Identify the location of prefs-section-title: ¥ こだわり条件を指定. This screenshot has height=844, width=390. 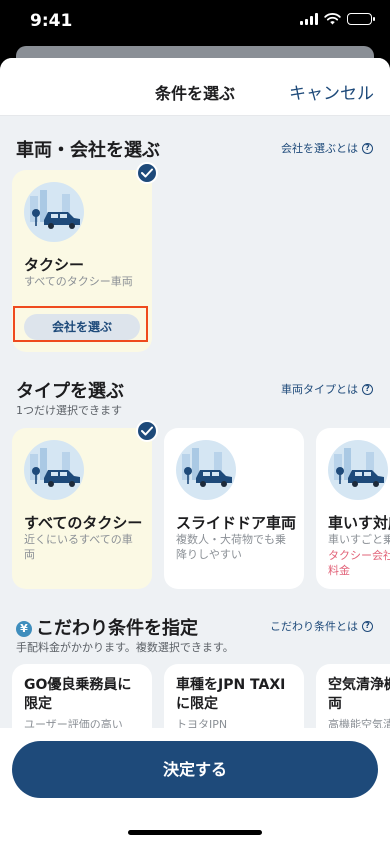
(107, 627).